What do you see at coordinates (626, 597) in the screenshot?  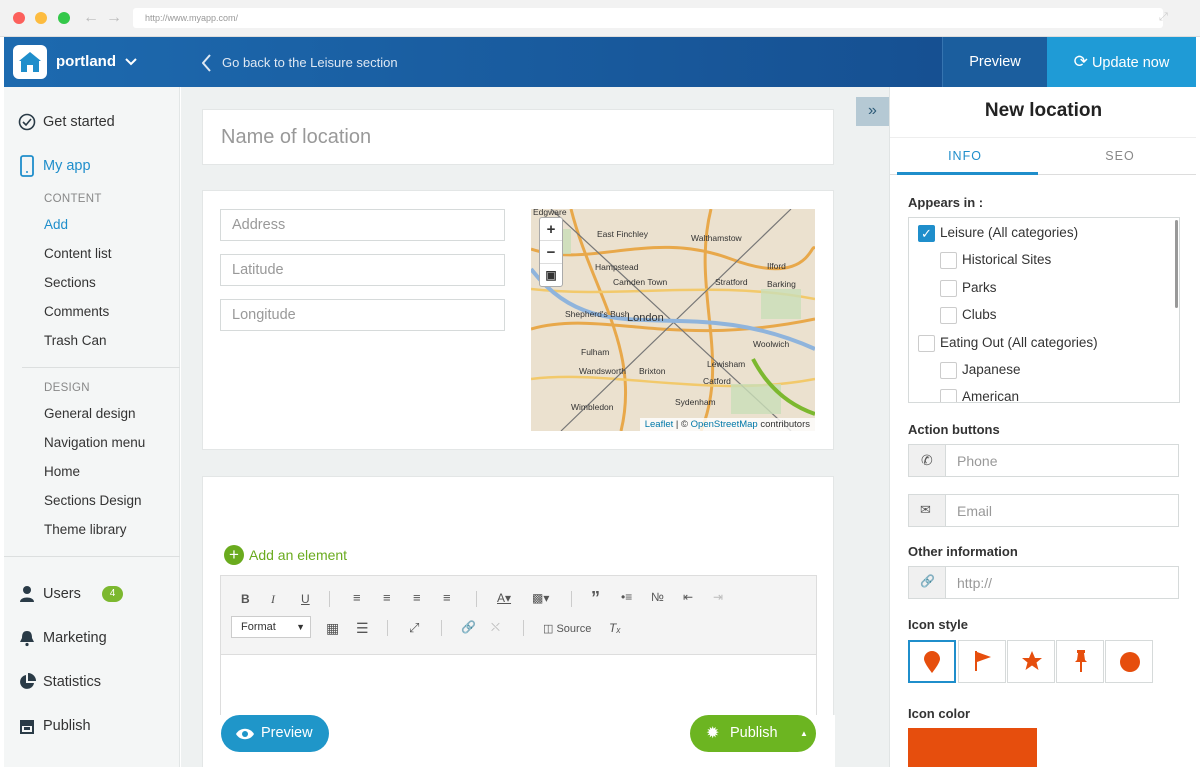 I see `bulleted-list-icon: •≡` at bounding box center [626, 597].